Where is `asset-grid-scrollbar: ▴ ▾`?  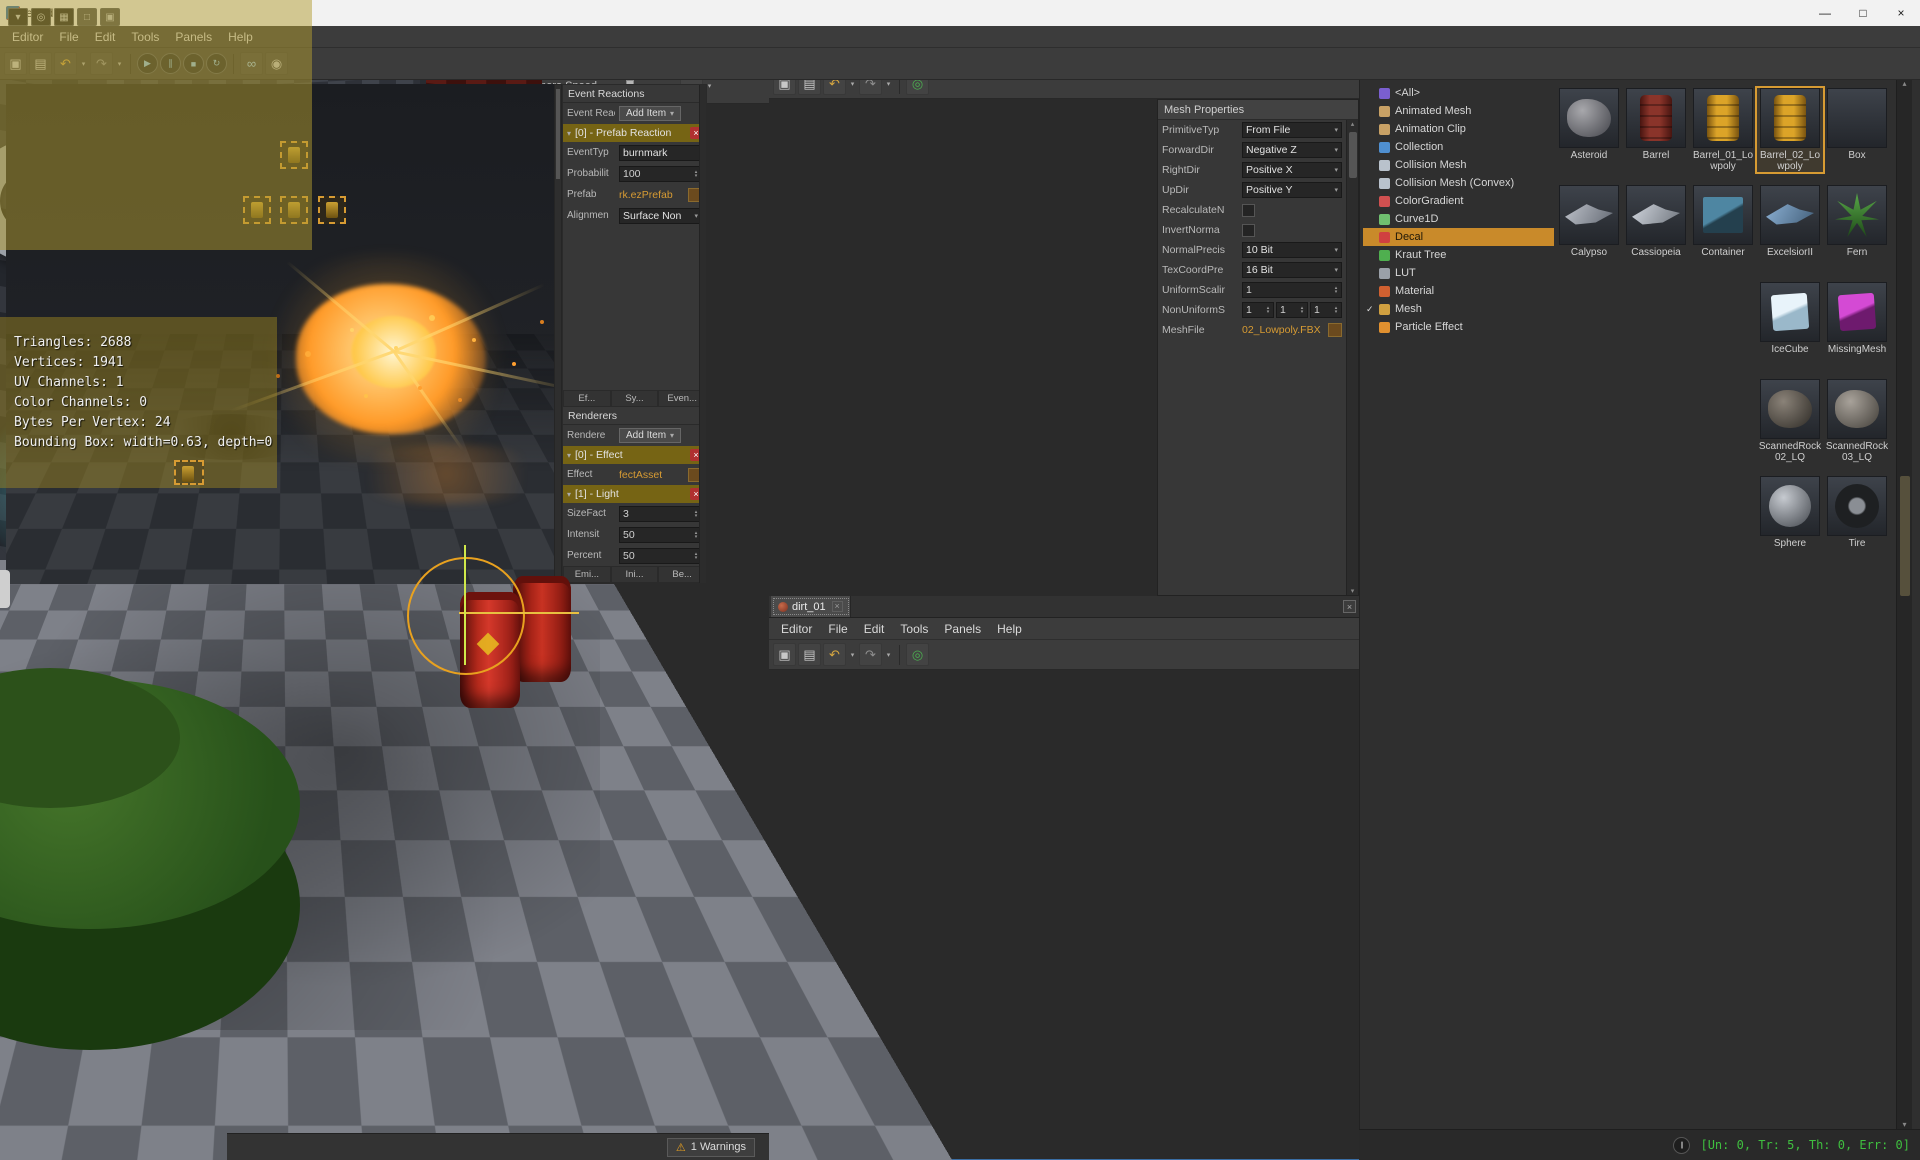 asset-grid-scrollbar: ▴ ▾ is located at coordinates (1904, 604).